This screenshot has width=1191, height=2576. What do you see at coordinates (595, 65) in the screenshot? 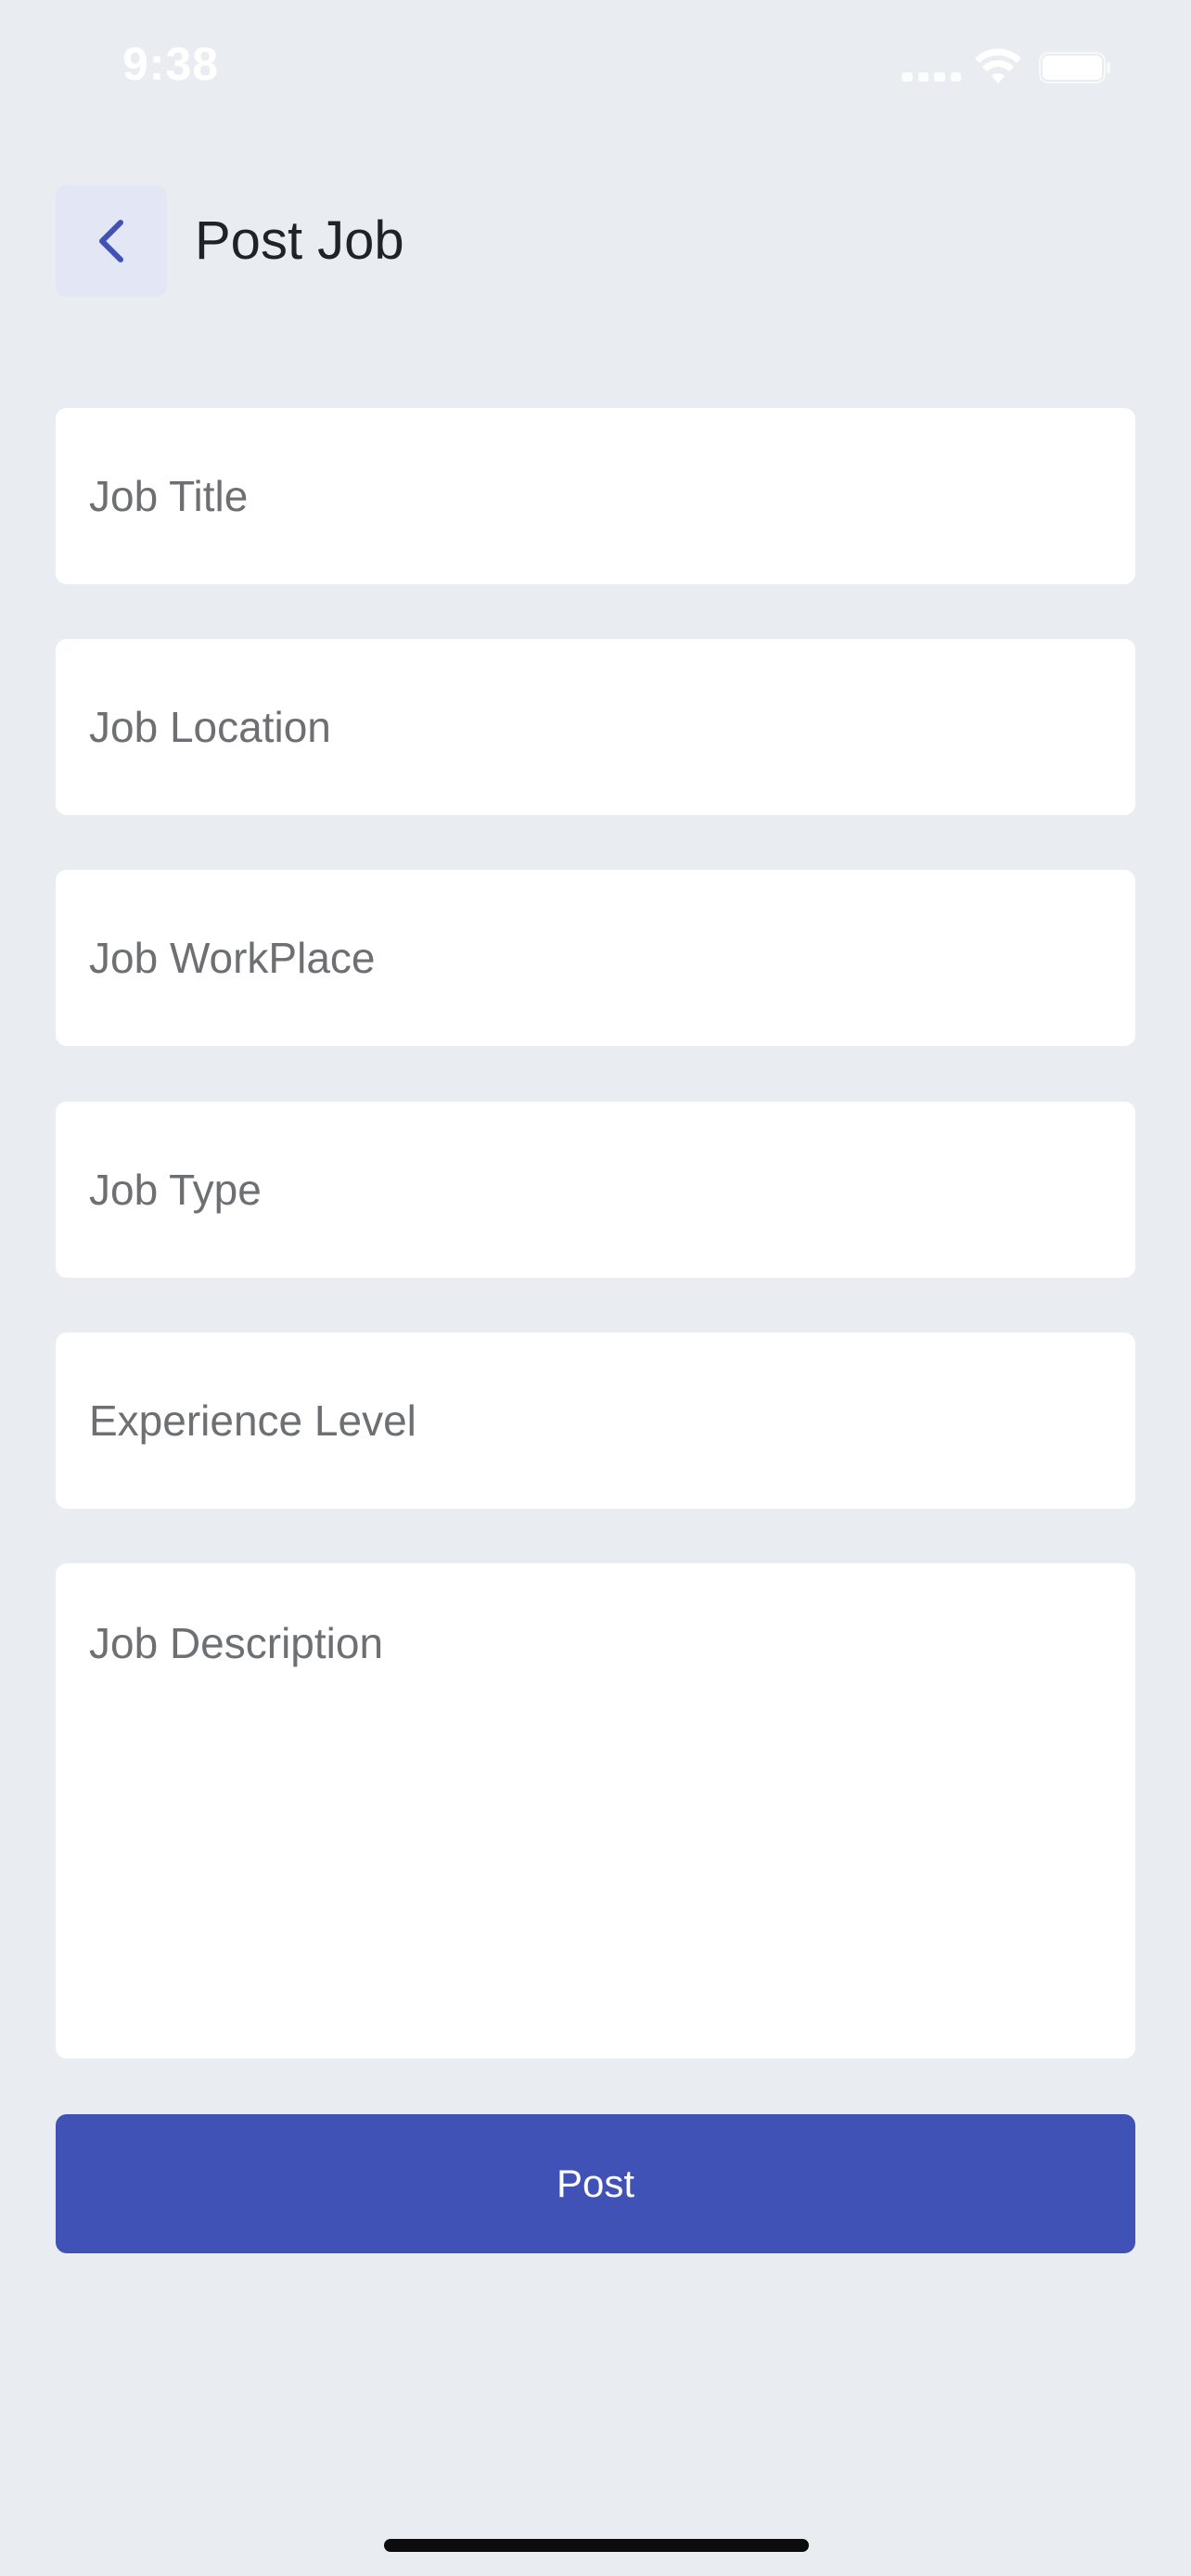
I see `status-bar: 9:38` at bounding box center [595, 65].